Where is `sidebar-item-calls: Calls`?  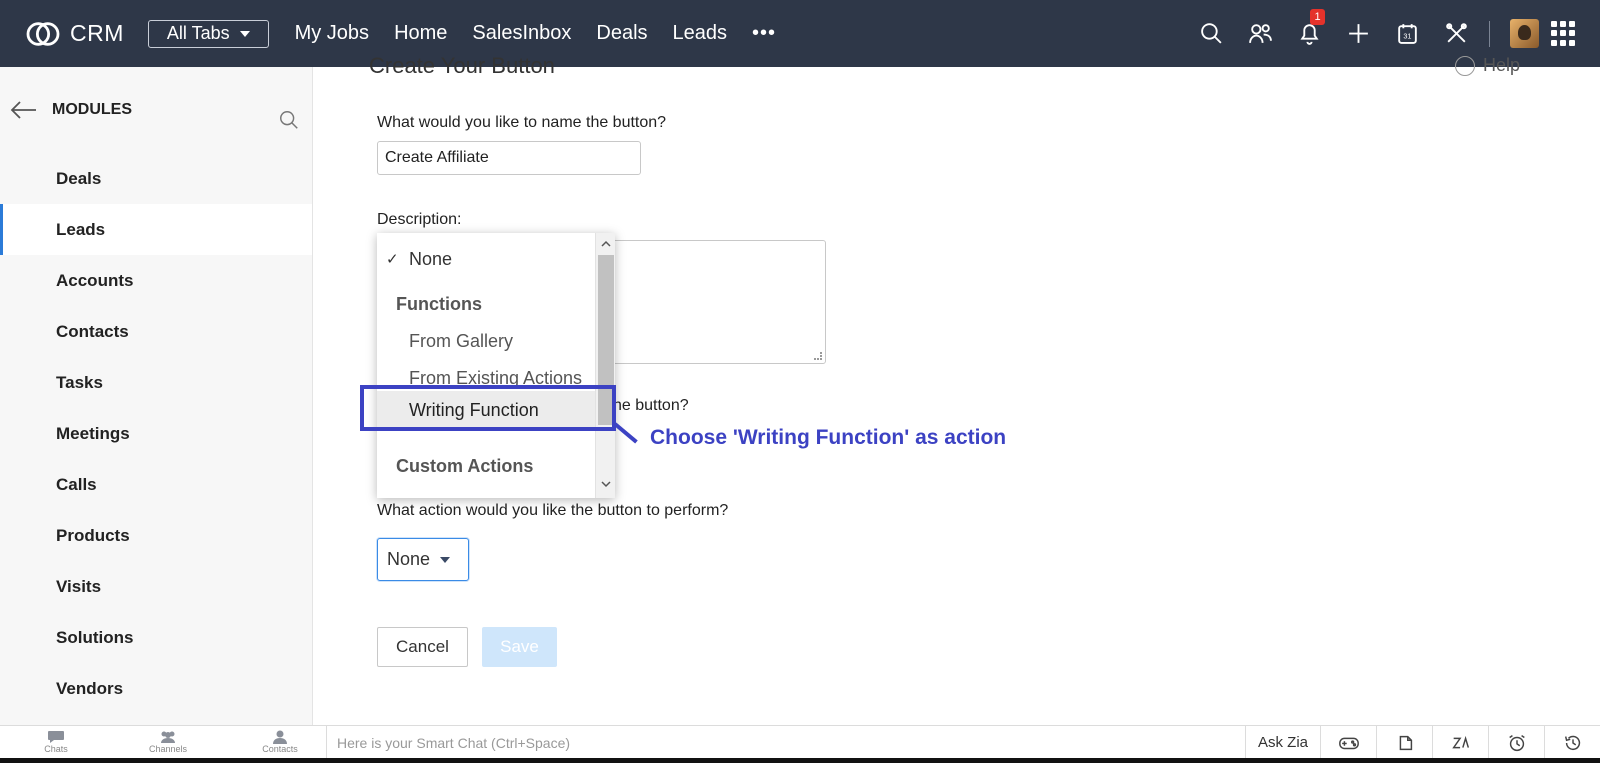
sidebar-item-calls: Calls is located at coordinates (156, 484).